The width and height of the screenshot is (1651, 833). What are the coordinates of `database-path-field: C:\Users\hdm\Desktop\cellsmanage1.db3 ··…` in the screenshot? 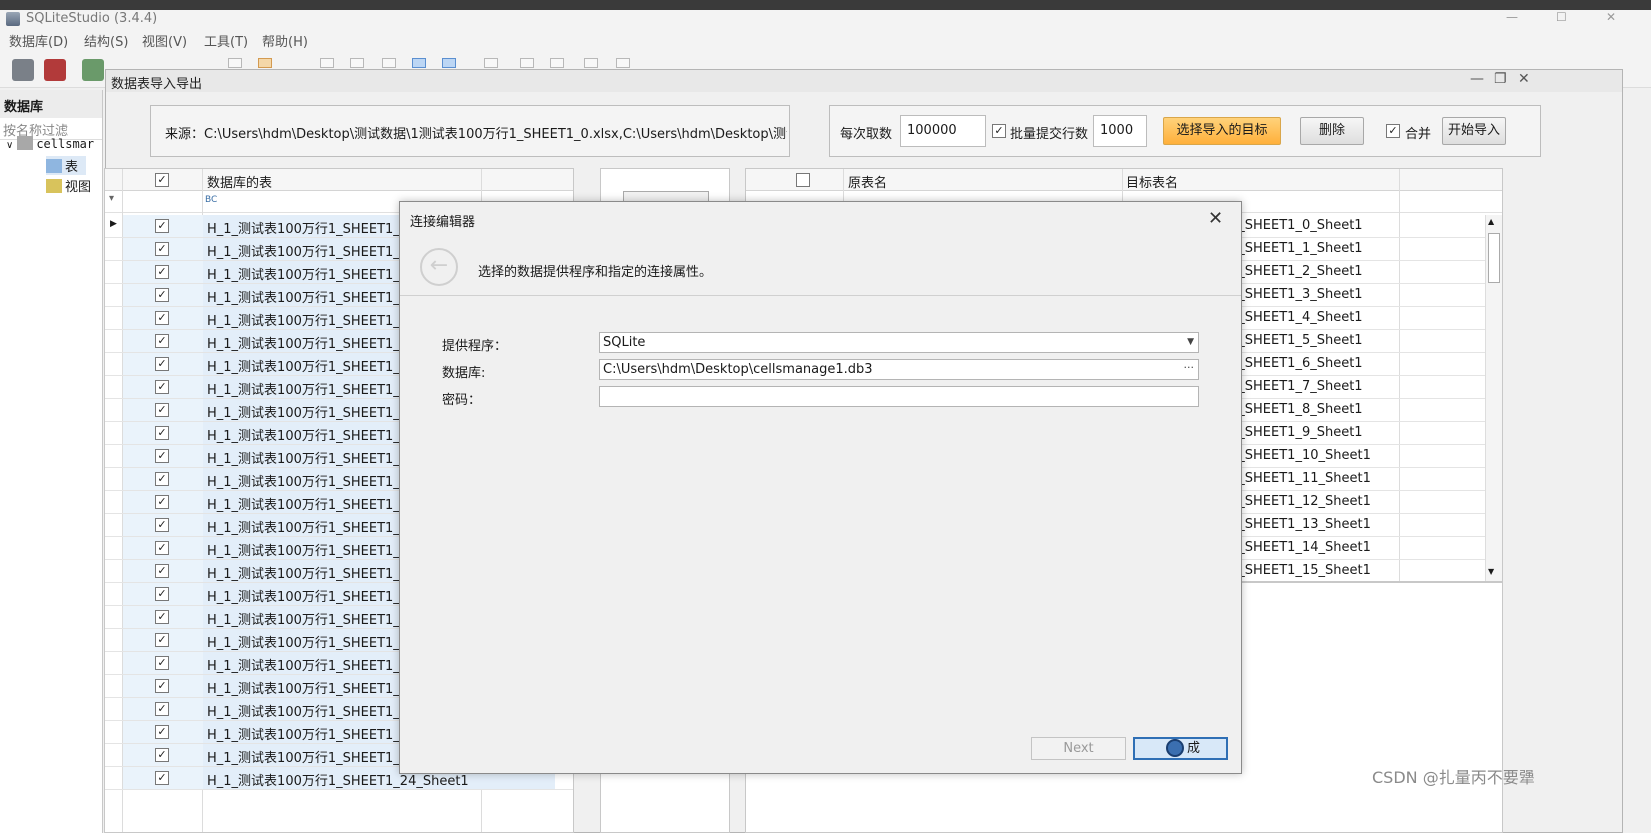 It's located at (899, 369).